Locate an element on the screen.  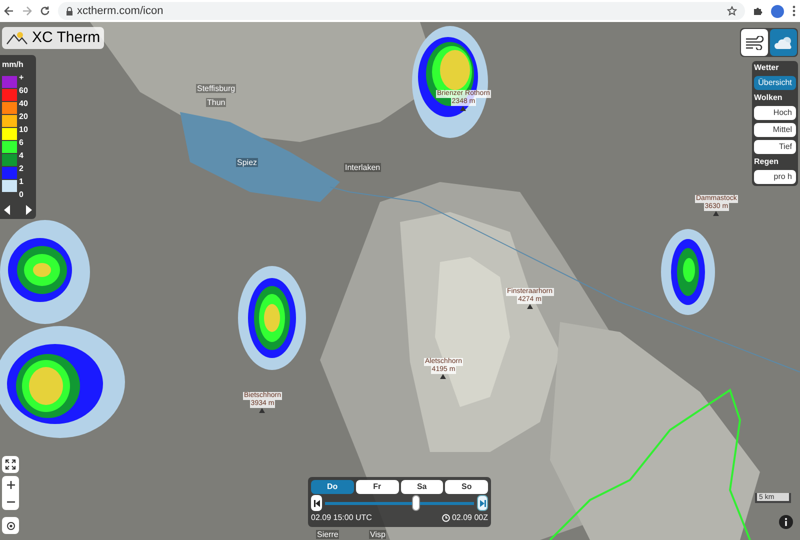
address-bar: xctherm.com/icon is located at coordinates (401, 11).